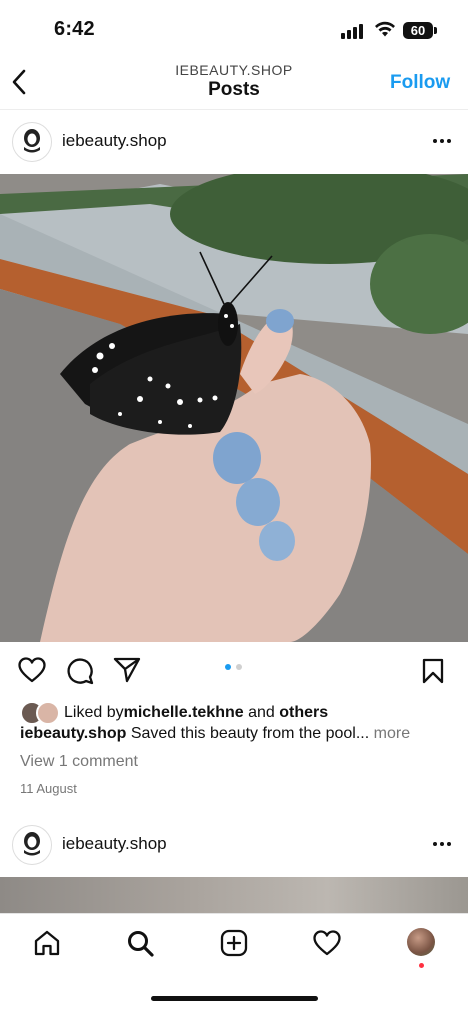  What do you see at coordinates (421, 942) in the screenshot?
I see `tab-profile-avatar` at bounding box center [421, 942].